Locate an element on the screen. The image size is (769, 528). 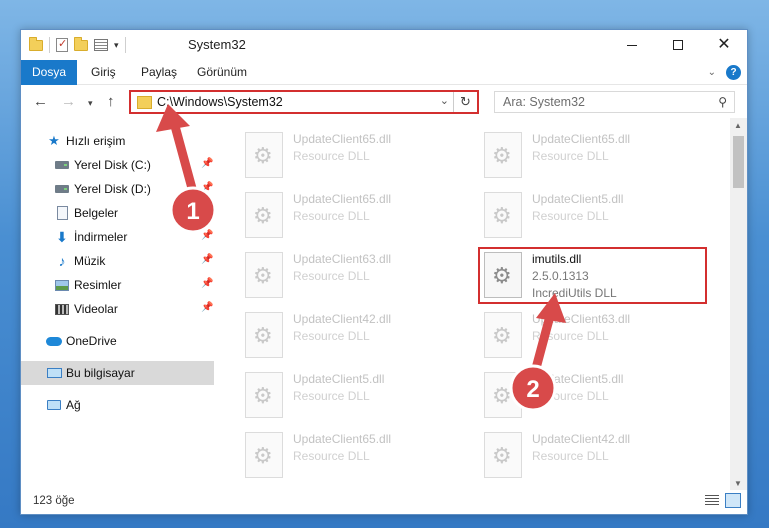
back-arrow-icon: ← is located at coordinates (40, 101).